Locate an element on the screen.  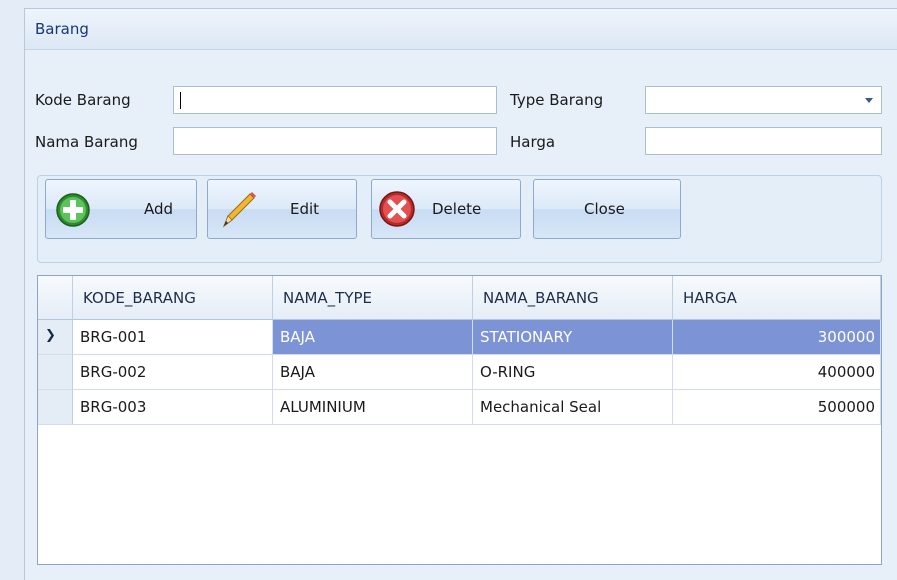
delete-icon is located at coordinates (397, 209).